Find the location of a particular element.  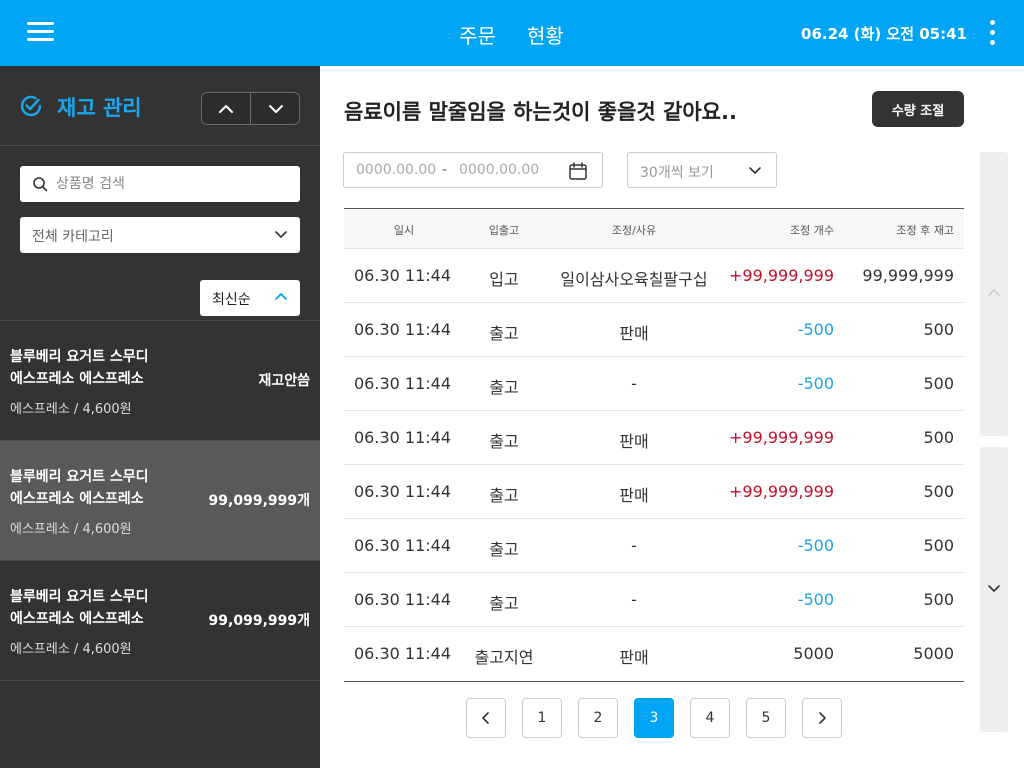

adjust-quantity-button: 수량 조절 is located at coordinates (918, 109).